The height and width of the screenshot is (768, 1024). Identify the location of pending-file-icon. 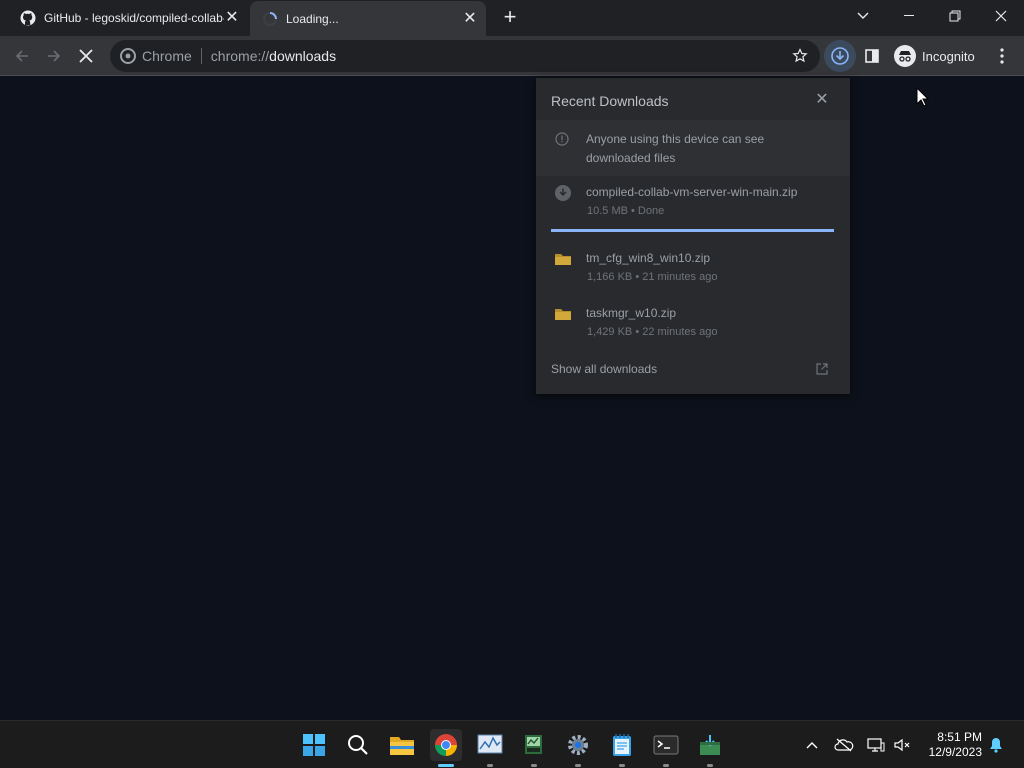
(563, 193).